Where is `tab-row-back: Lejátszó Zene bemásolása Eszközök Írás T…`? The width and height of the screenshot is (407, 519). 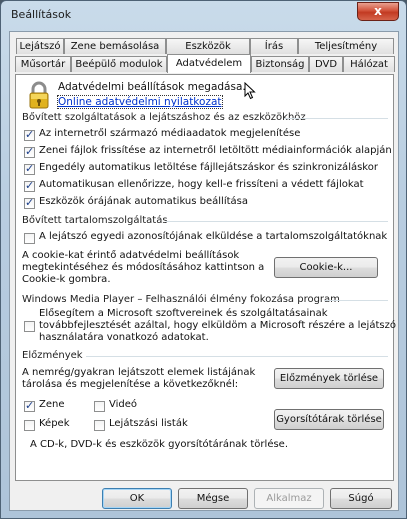 tab-row-back: Lejátszó Zene bemásolása Eszközök Írás T… is located at coordinates (205, 46).